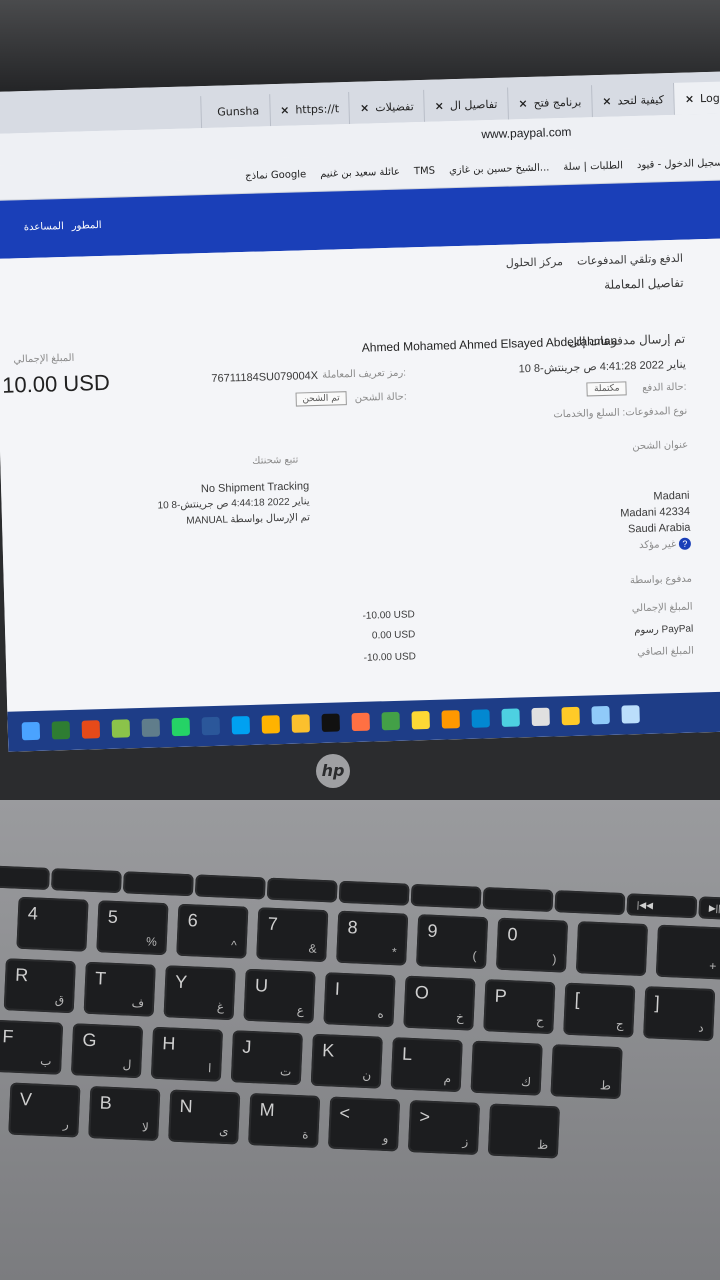 The width and height of the screenshot is (720, 1280). I want to click on search-icon, so click(450, 719).